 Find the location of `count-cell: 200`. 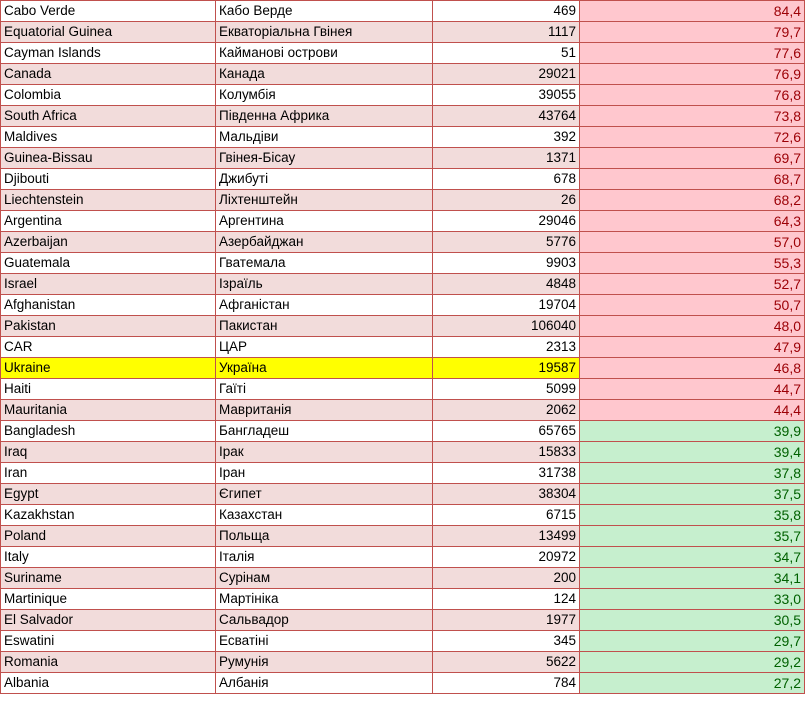

count-cell: 200 is located at coordinates (506, 578).